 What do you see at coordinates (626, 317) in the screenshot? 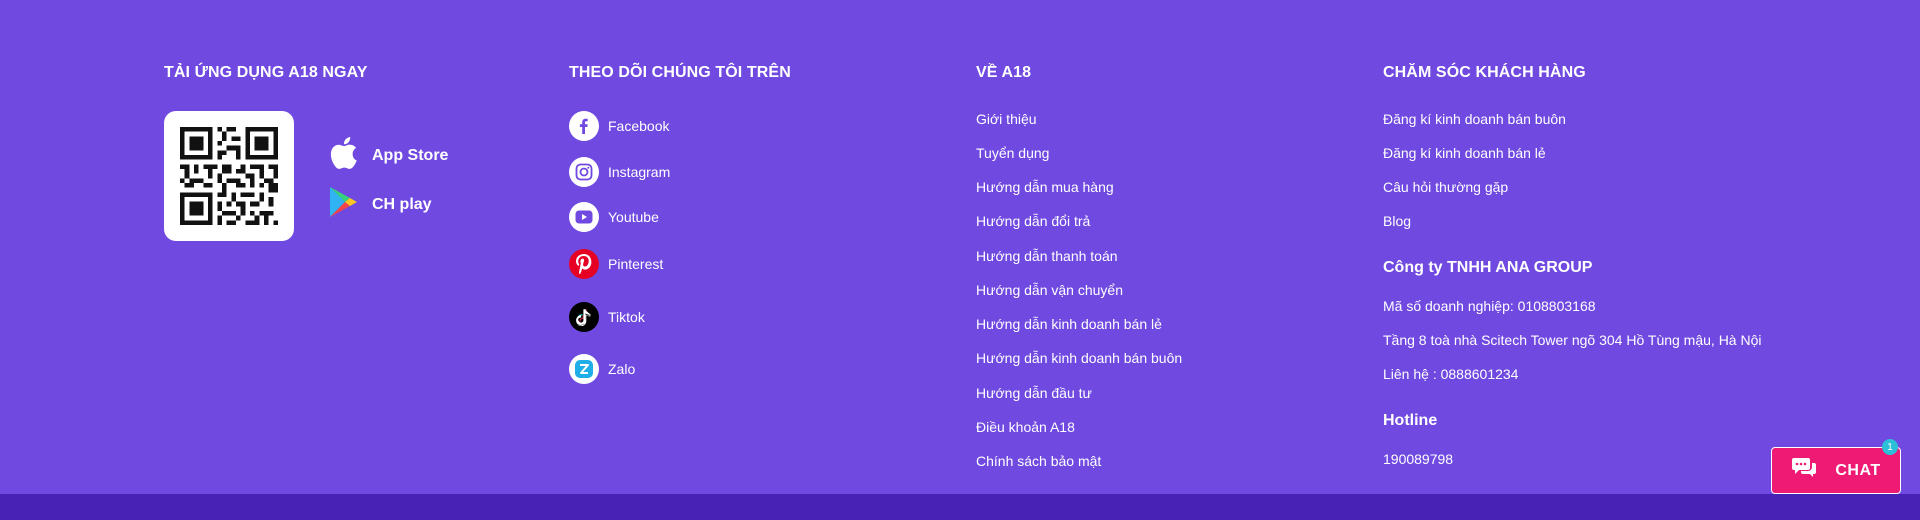
I see `social-label: Tiktok` at bounding box center [626, 317].